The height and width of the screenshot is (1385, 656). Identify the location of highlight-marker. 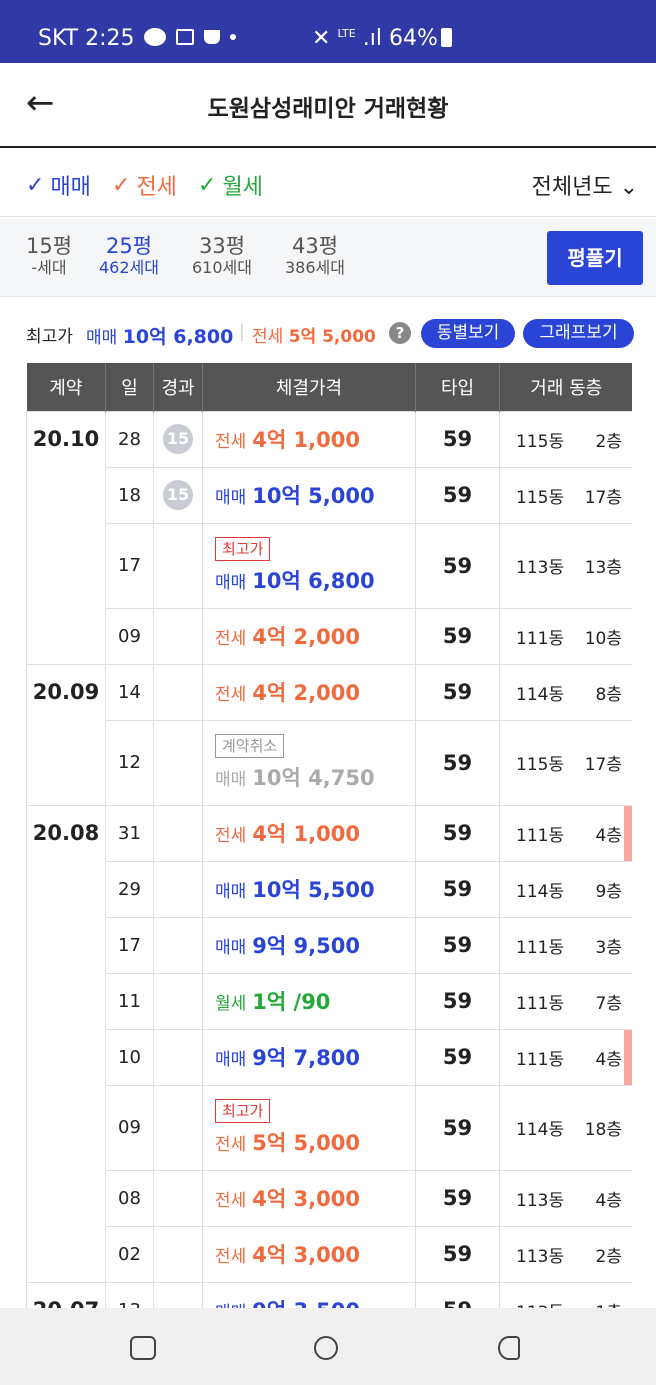
(628, 1057).